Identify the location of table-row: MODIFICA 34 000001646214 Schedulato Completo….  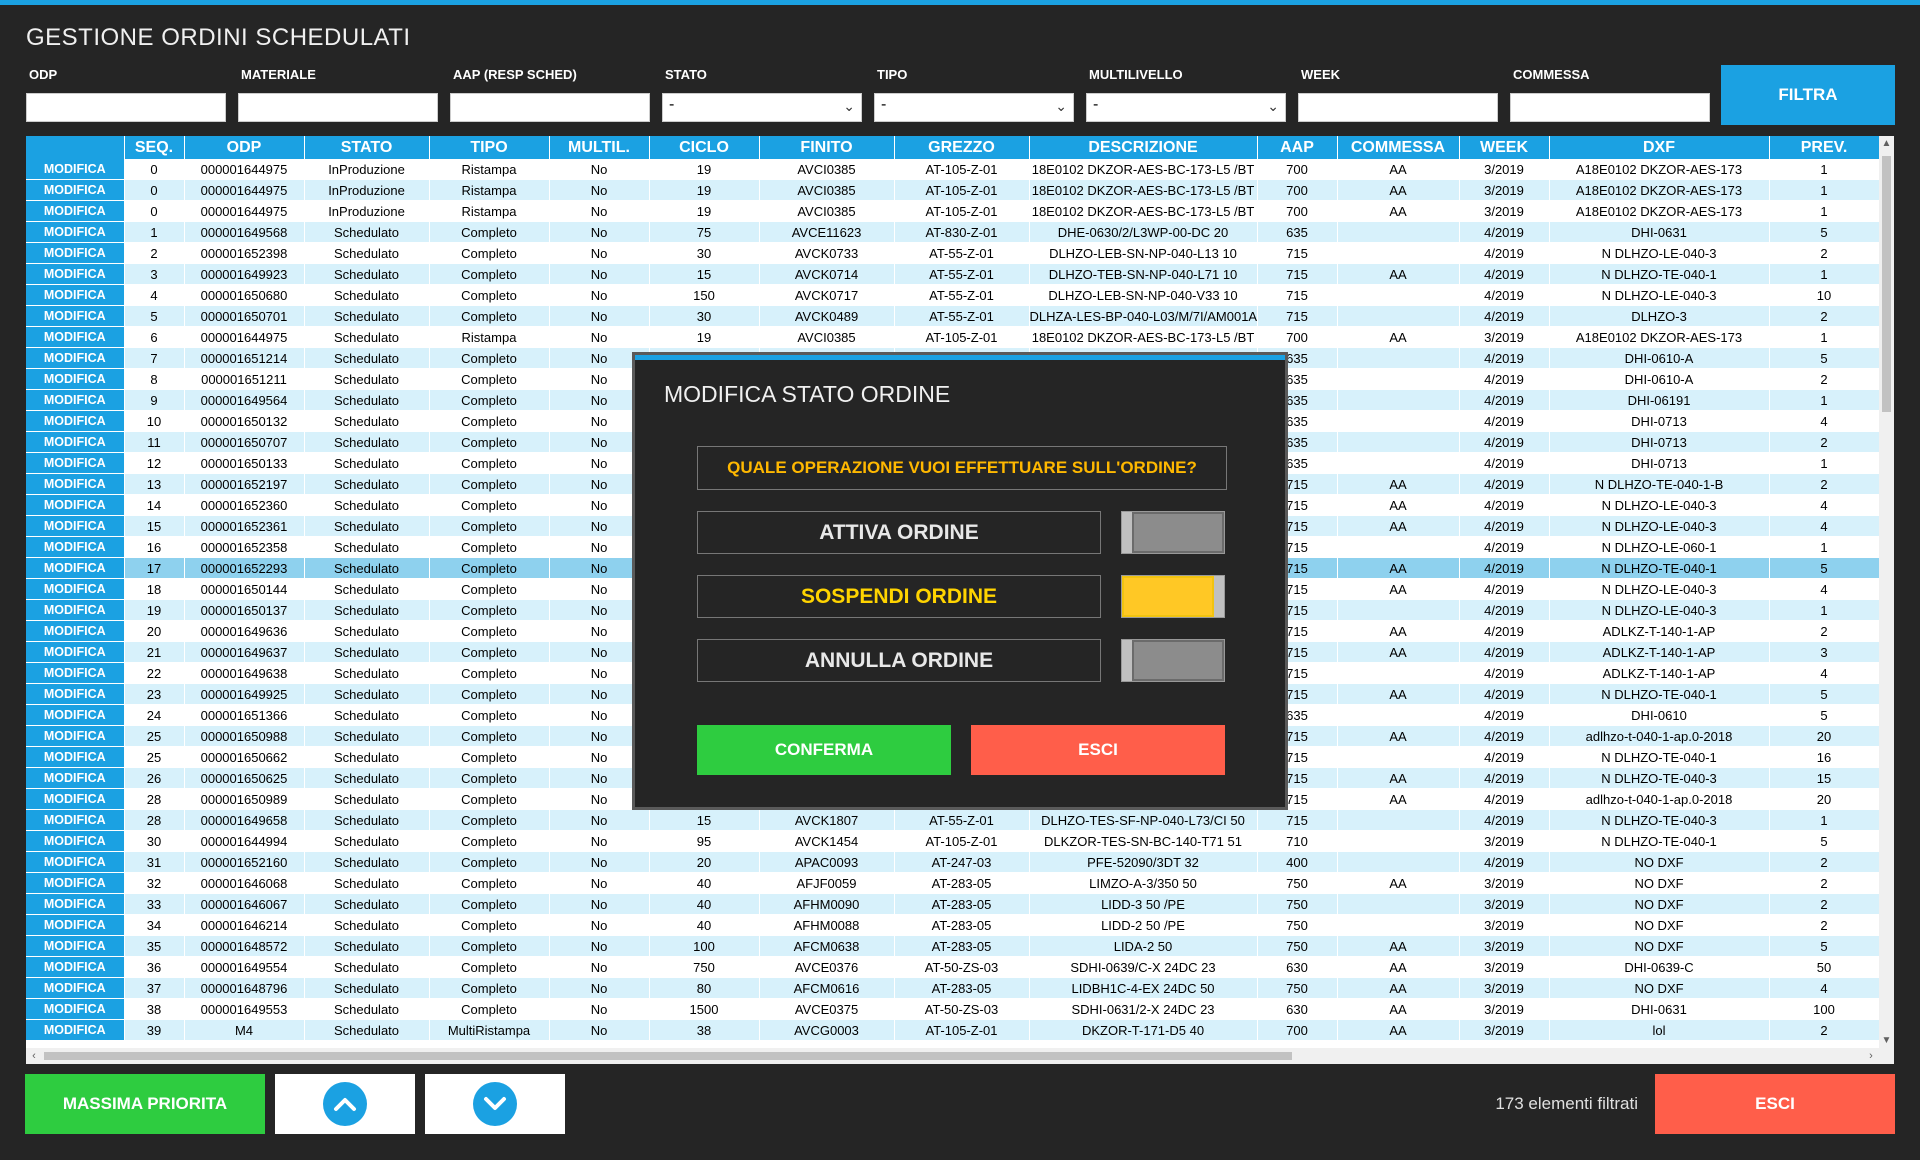
(953, 925).